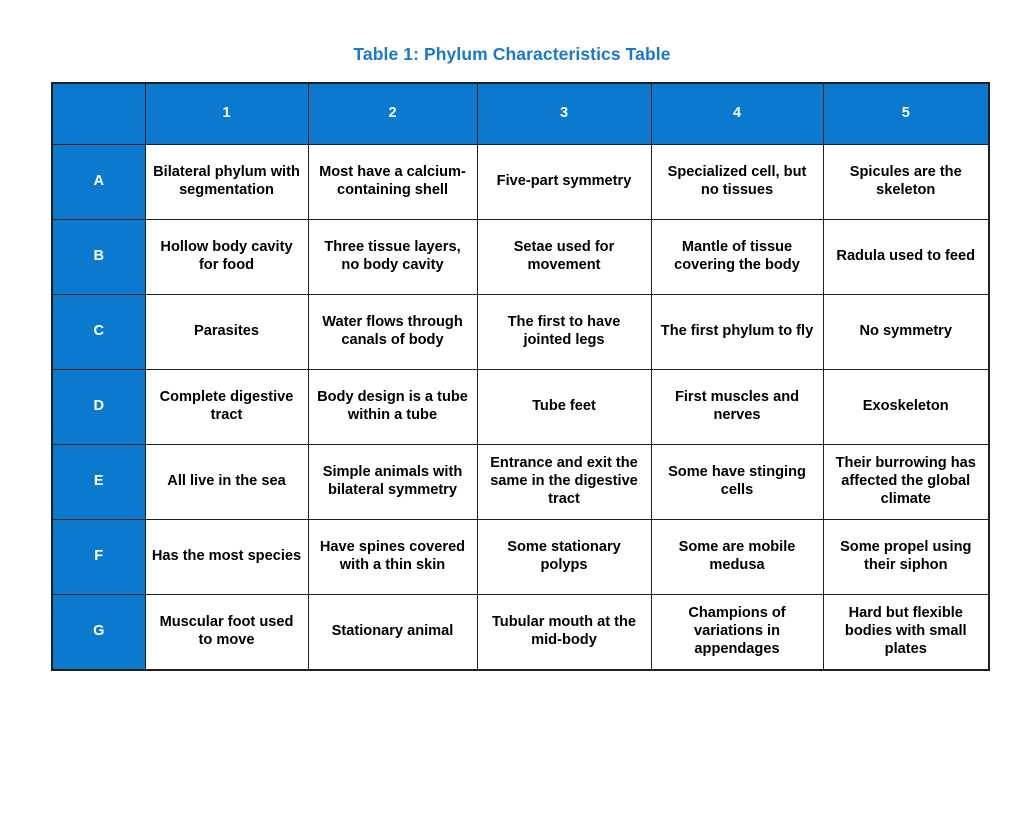 The image size is (1024, 813). Describe the element at coordinates (737, 557) in the screenshot. I see `cell-f4: Some are mobile medusa` at that location.